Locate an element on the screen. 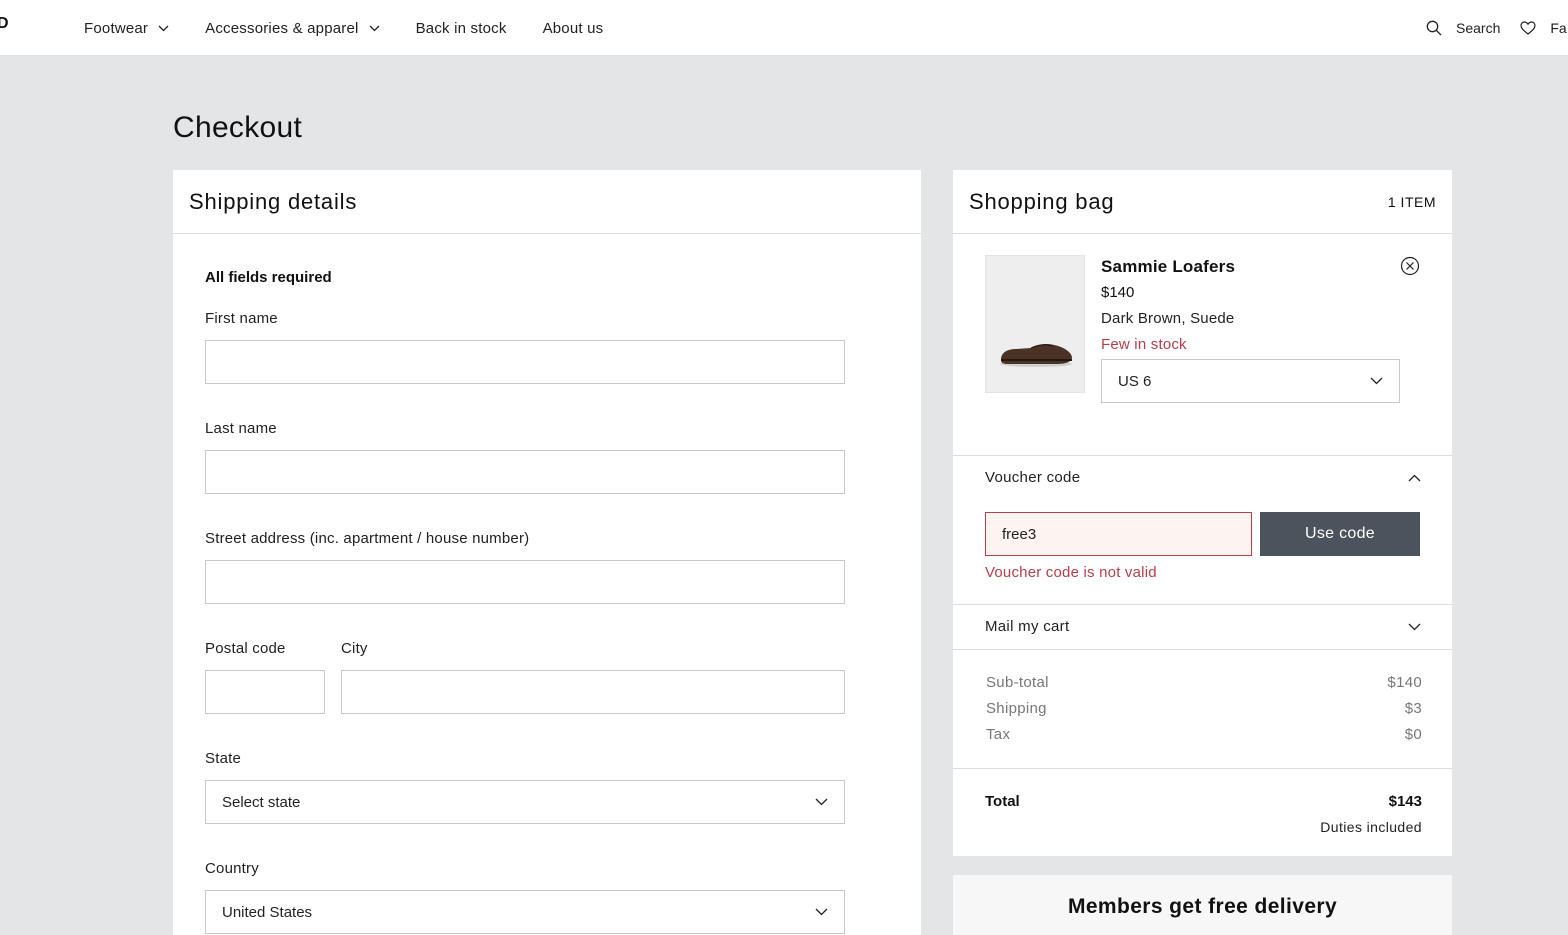  nav-item-footwear: Footwear is located at coordinates (126, 28).